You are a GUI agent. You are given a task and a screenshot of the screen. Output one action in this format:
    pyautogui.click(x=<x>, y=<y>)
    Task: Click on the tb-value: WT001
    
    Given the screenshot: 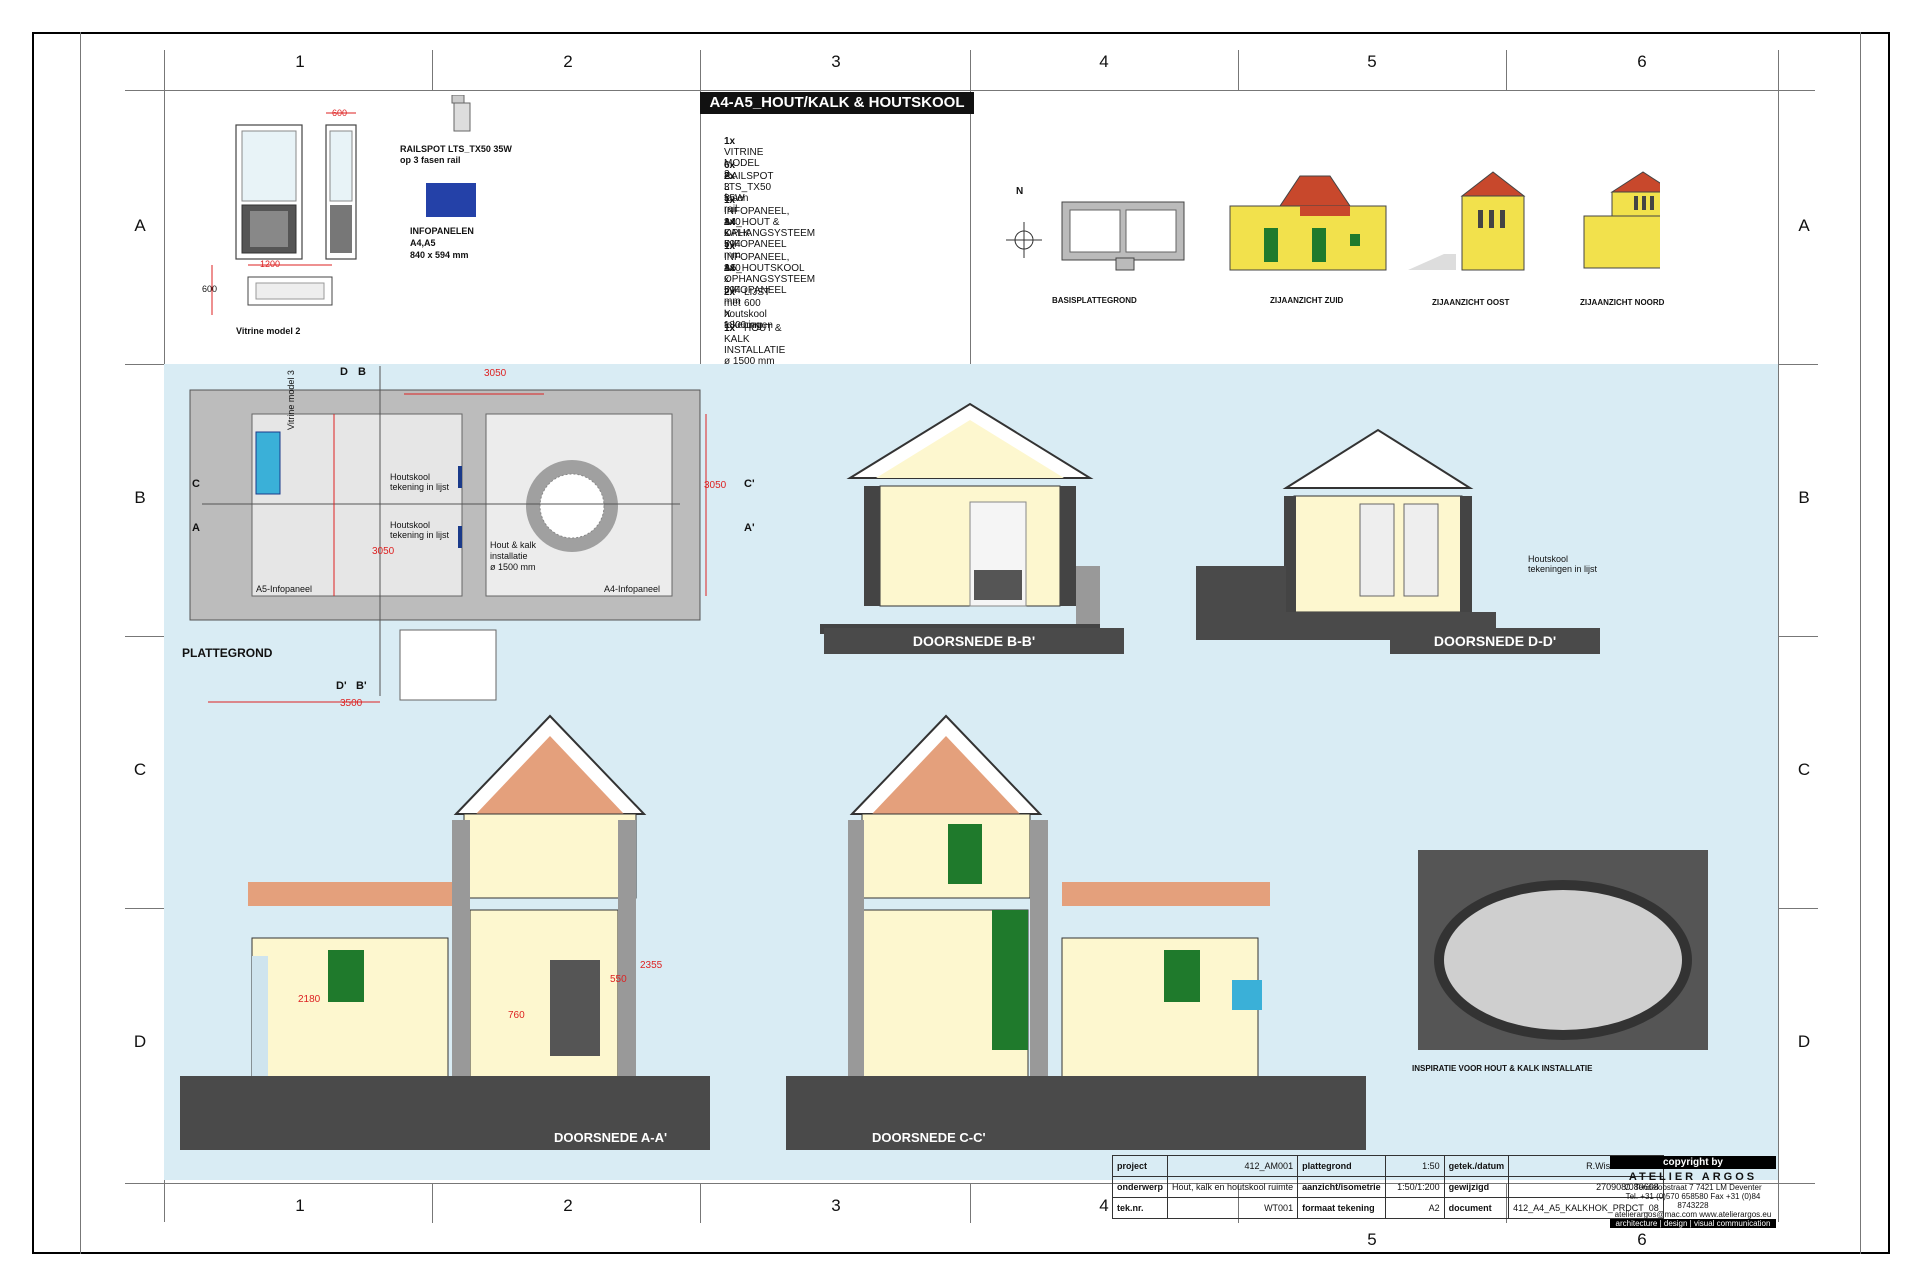 What is the action you would take?
    pyautogui.click(x=1233, y=1208)
    